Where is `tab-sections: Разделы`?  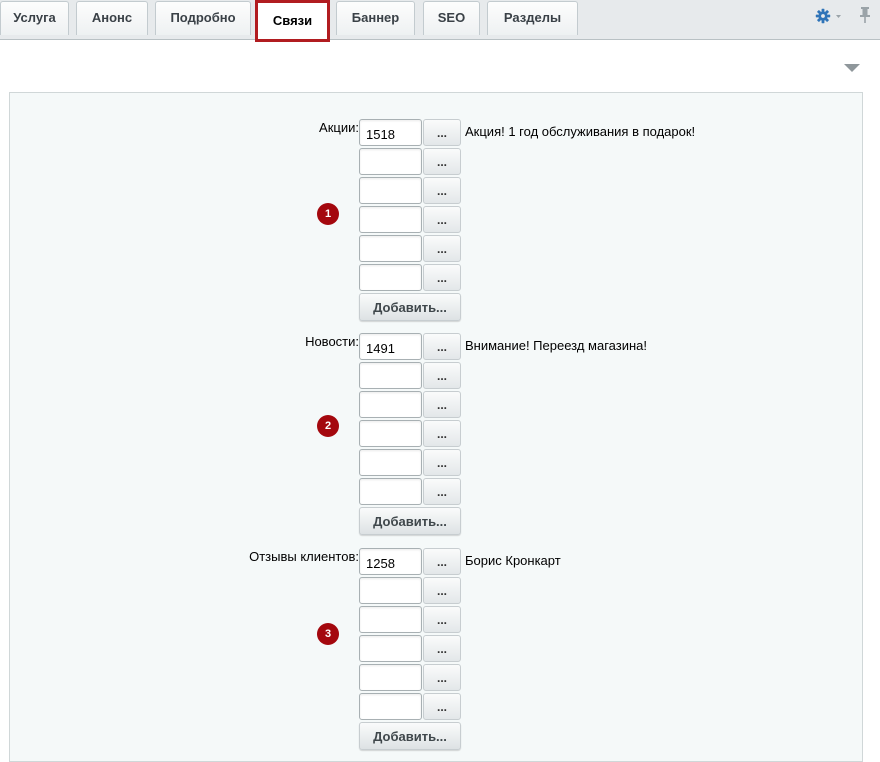 tab-sections: Разделы is located at coordinates (532, 18).